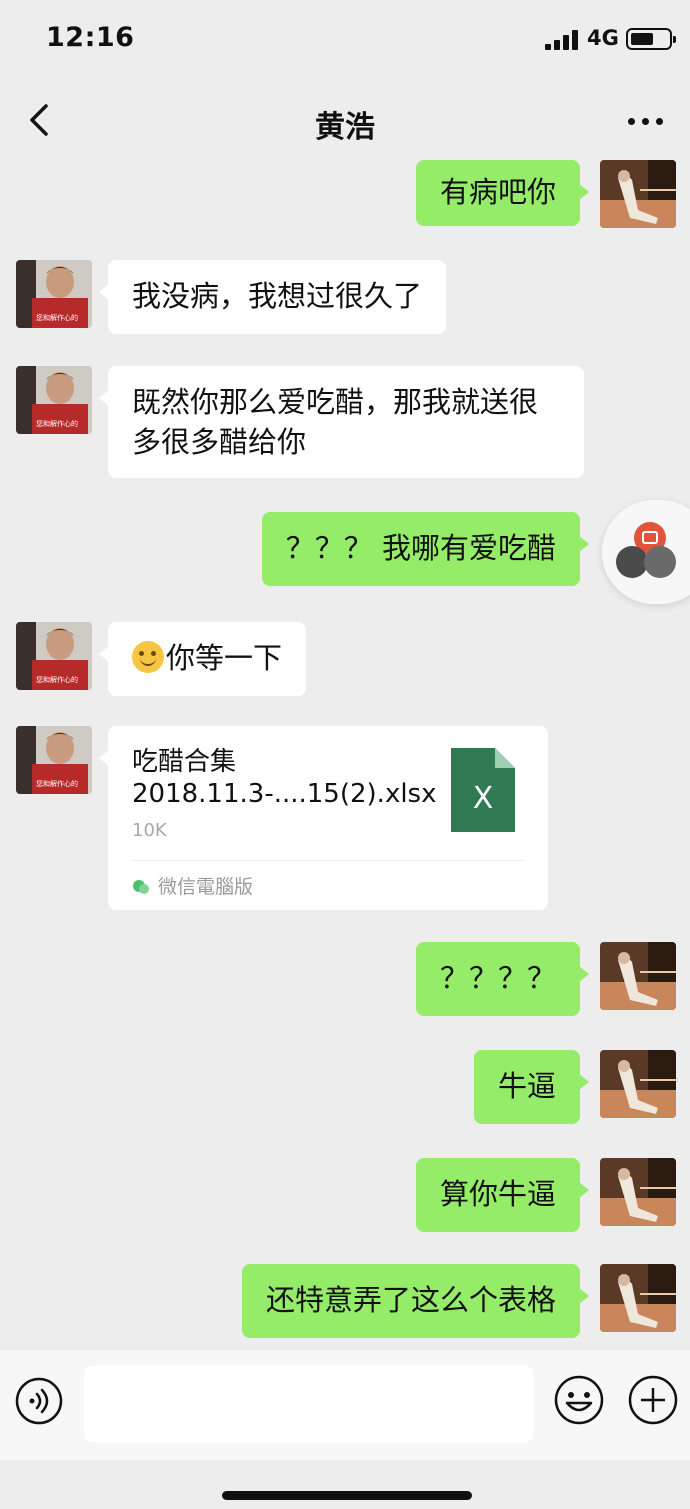 The width and height of the screenshot is (690, 1509). What do you see at coordinates (328, 860) in the screenshot?
I see `divider` at bounding box center [328, 860].